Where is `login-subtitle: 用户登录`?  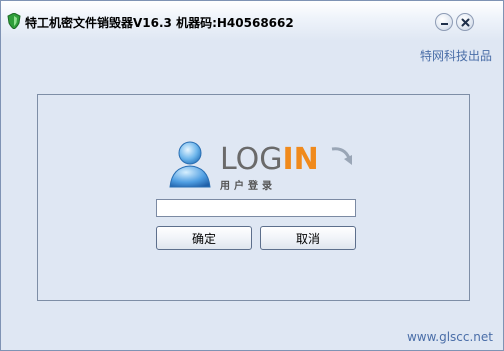 login-subtitle: 用户登录 is located at coordinates (248, 186).